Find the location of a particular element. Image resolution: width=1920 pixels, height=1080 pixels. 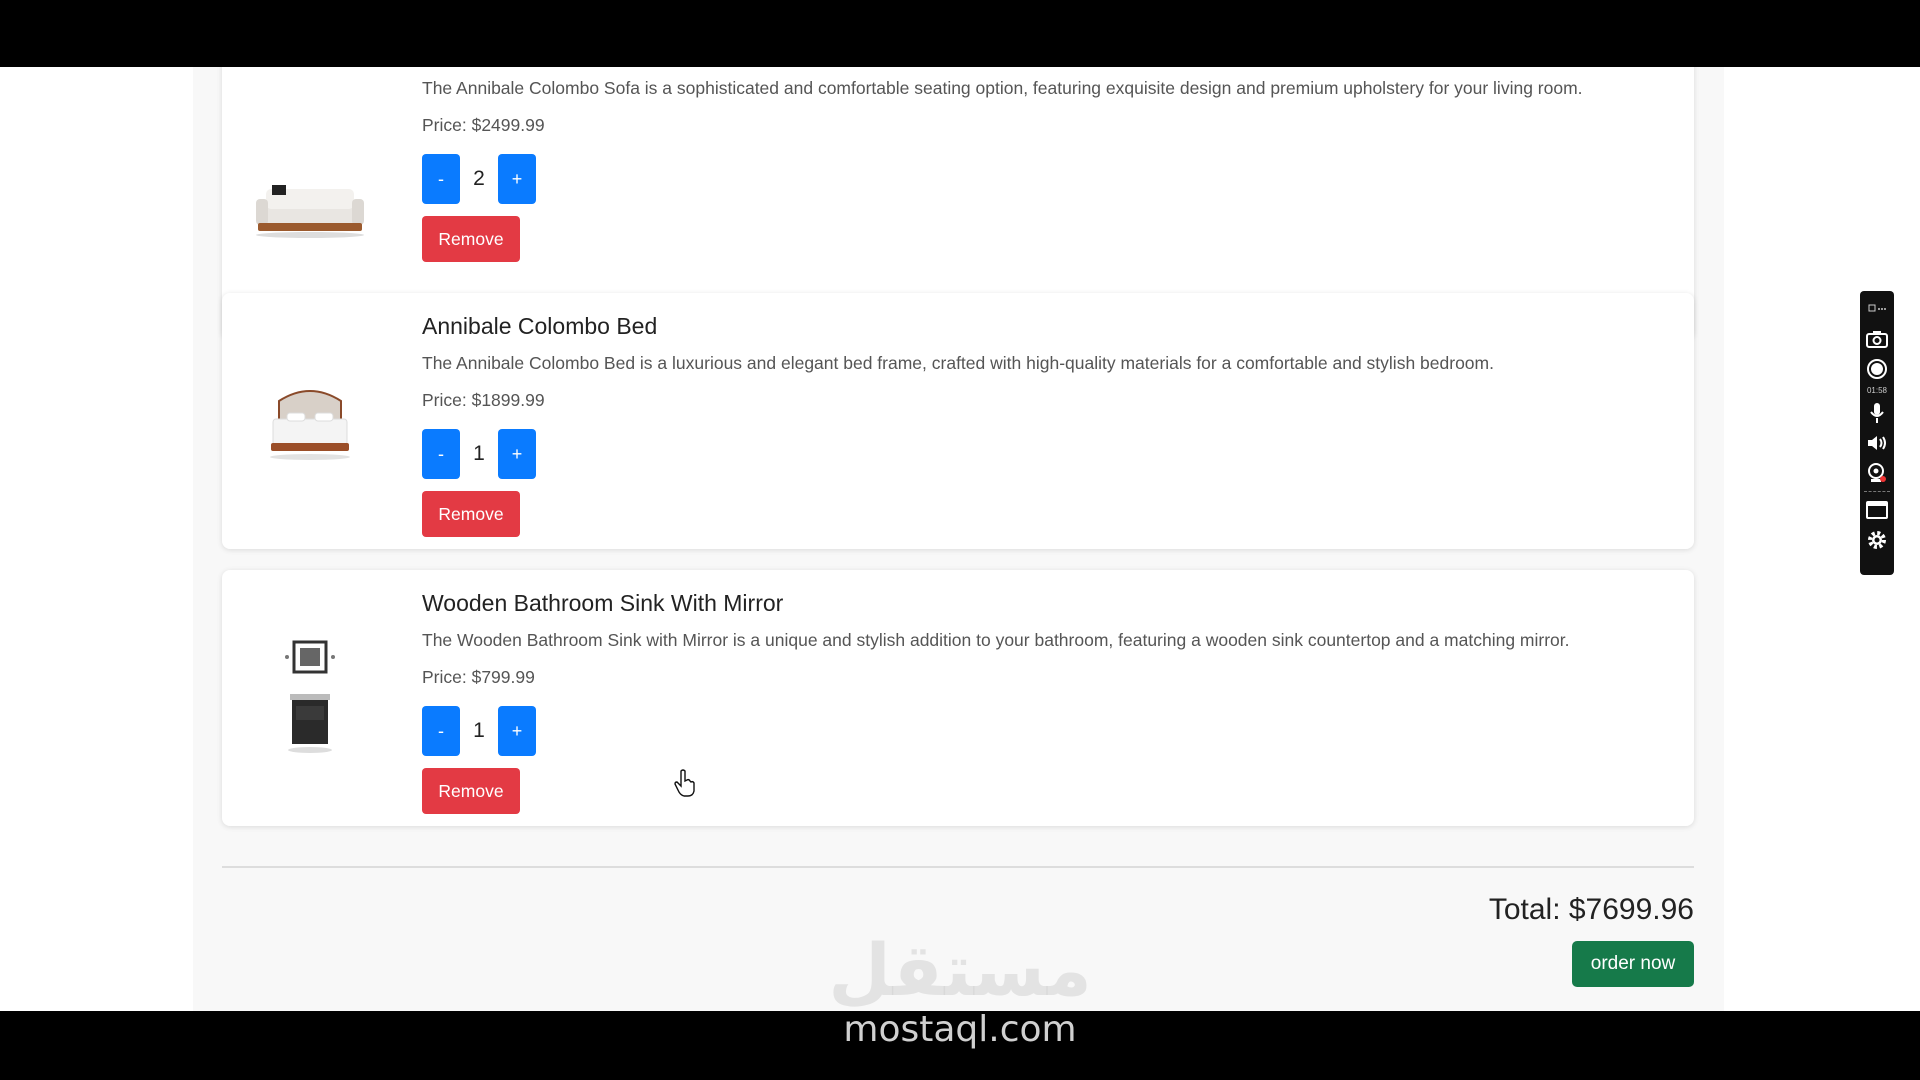

quantity-stepper: - 2 + is located at coordinates (1048, 179).